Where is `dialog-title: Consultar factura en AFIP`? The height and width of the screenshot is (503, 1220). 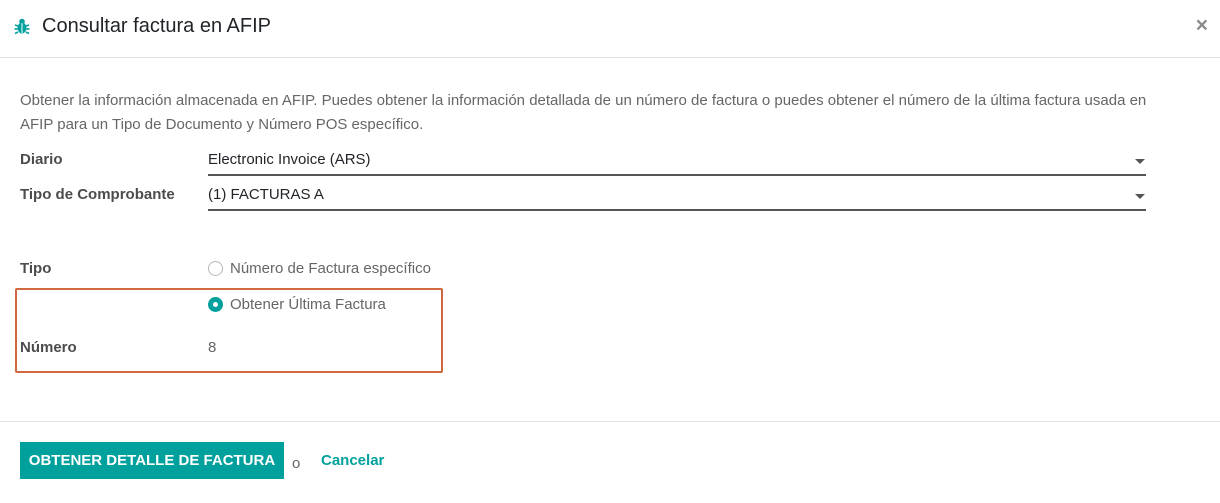
dialog-title: Consultar factura en AFIP is located at coordinates (157, 26).